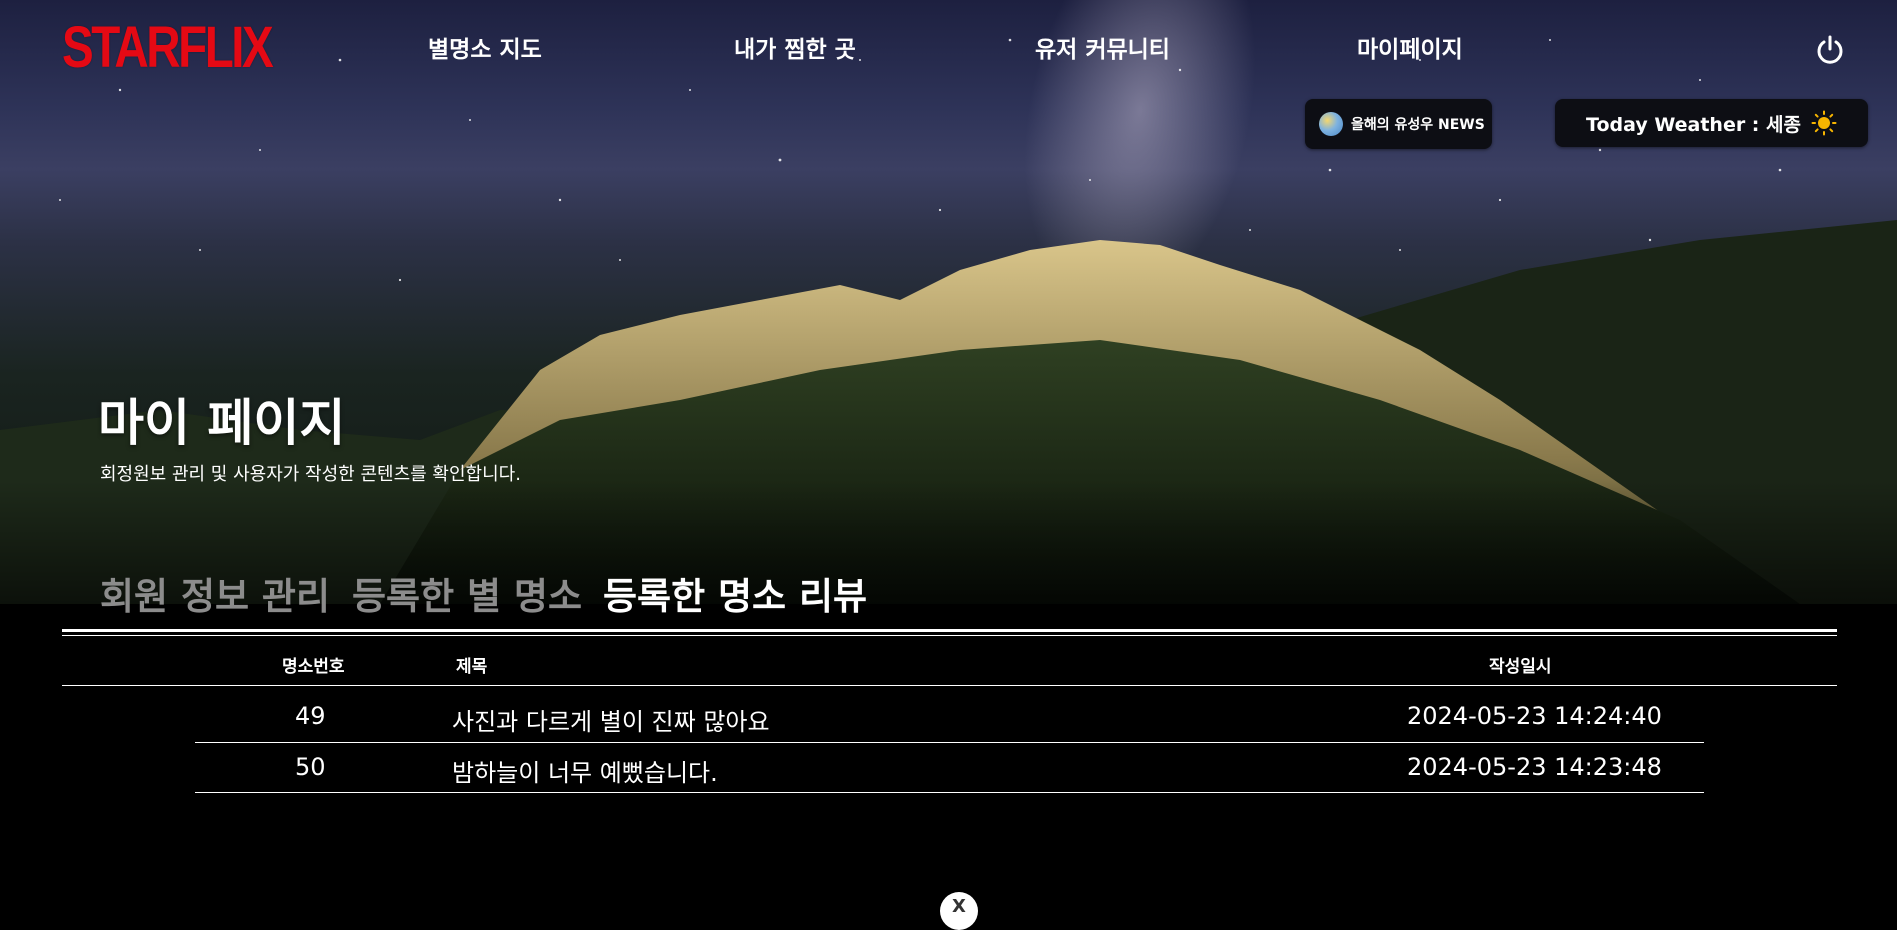 The width and height of the screenshot is (1897, 930). Describe the element at coordinates (1331, 124) in the screenshot. I see `globe-icon` at that location.